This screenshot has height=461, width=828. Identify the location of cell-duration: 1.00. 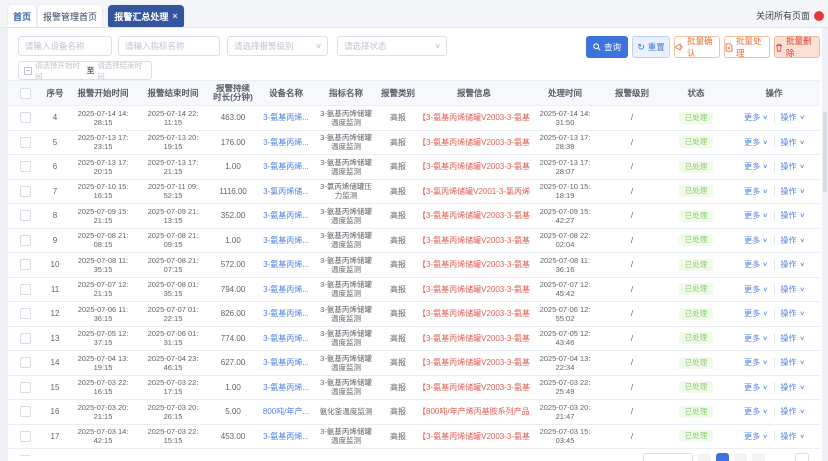
(233, 167).